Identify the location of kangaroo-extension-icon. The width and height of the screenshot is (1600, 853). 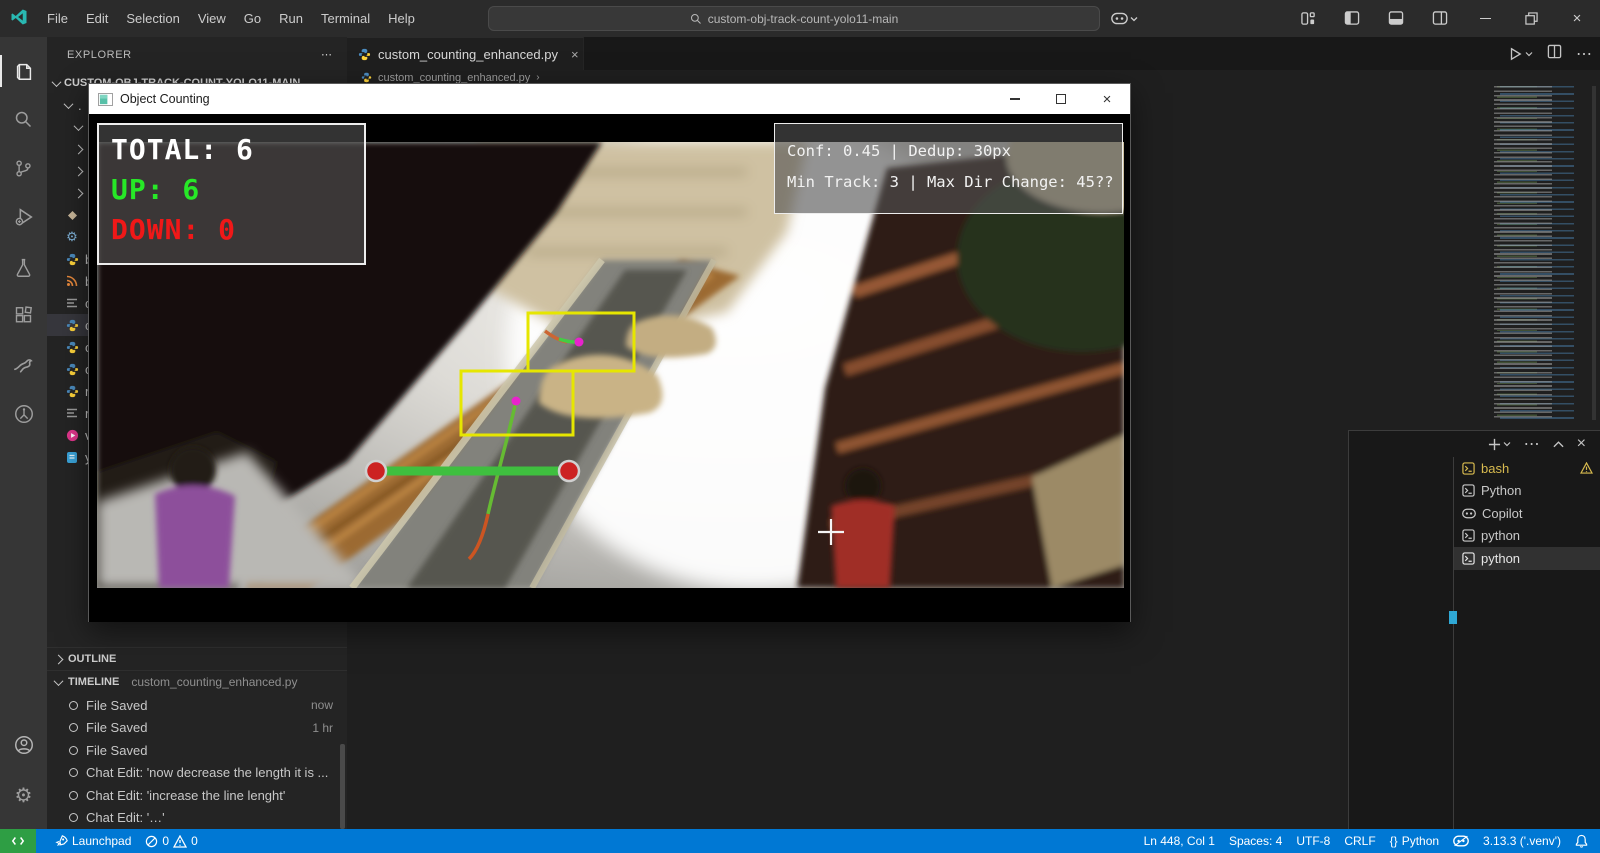
(23, 365).